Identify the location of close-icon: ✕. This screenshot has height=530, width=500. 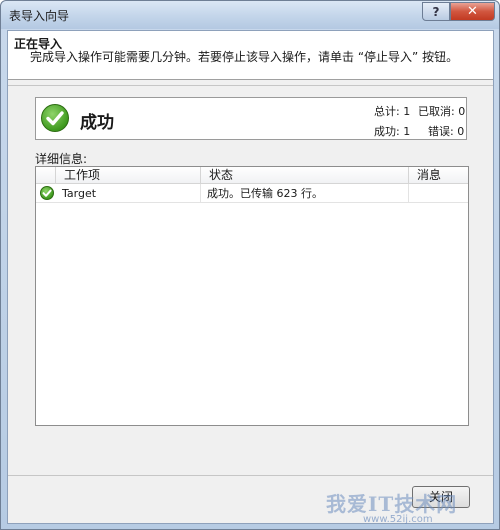
(472, 11).